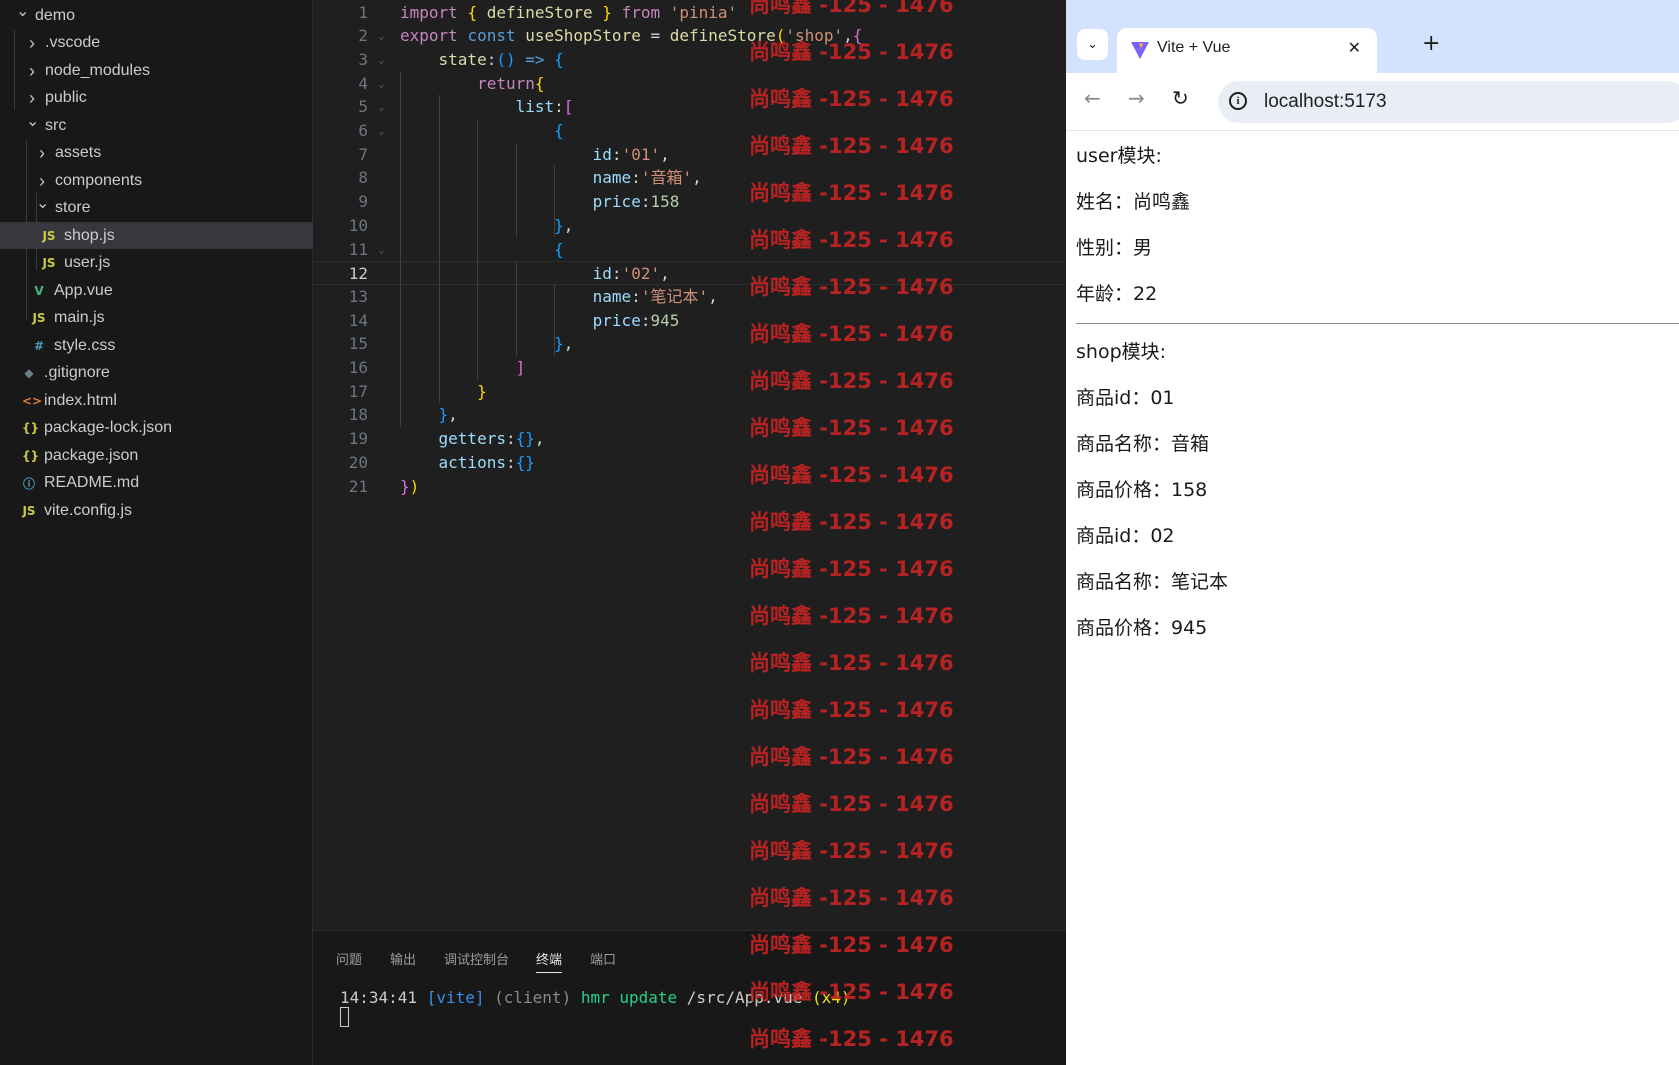 The width and height of the screenshot is (1679, 1065). I want to click on new-tab-button: +, so click(1431, 43).